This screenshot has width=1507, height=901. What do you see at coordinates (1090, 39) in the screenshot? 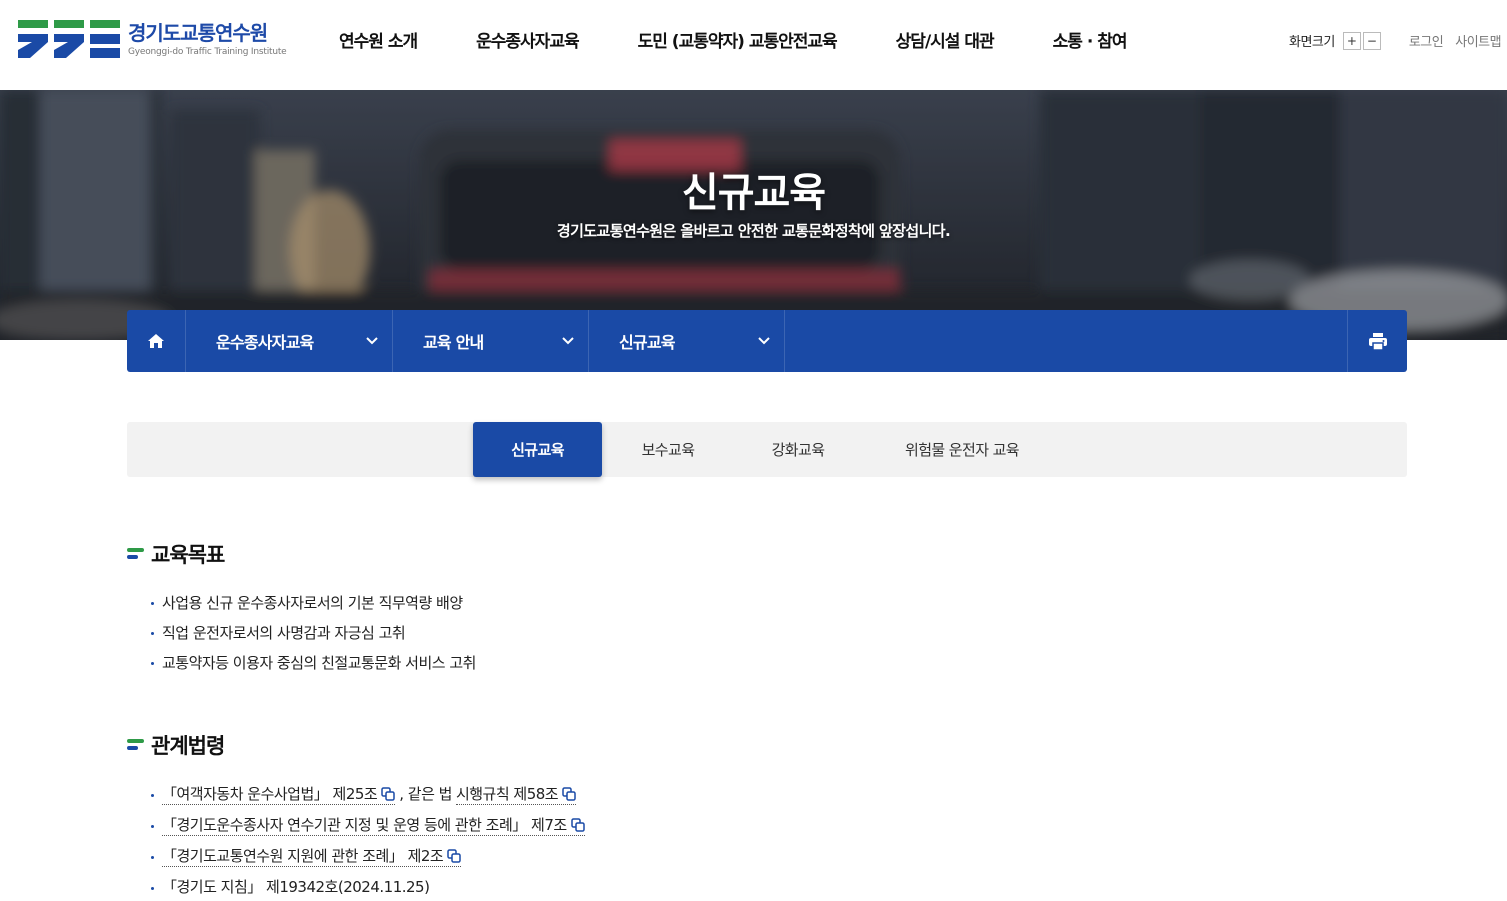
I see `nav-item-communication: 소통 · 참여` at bounding box center [1090, 39].